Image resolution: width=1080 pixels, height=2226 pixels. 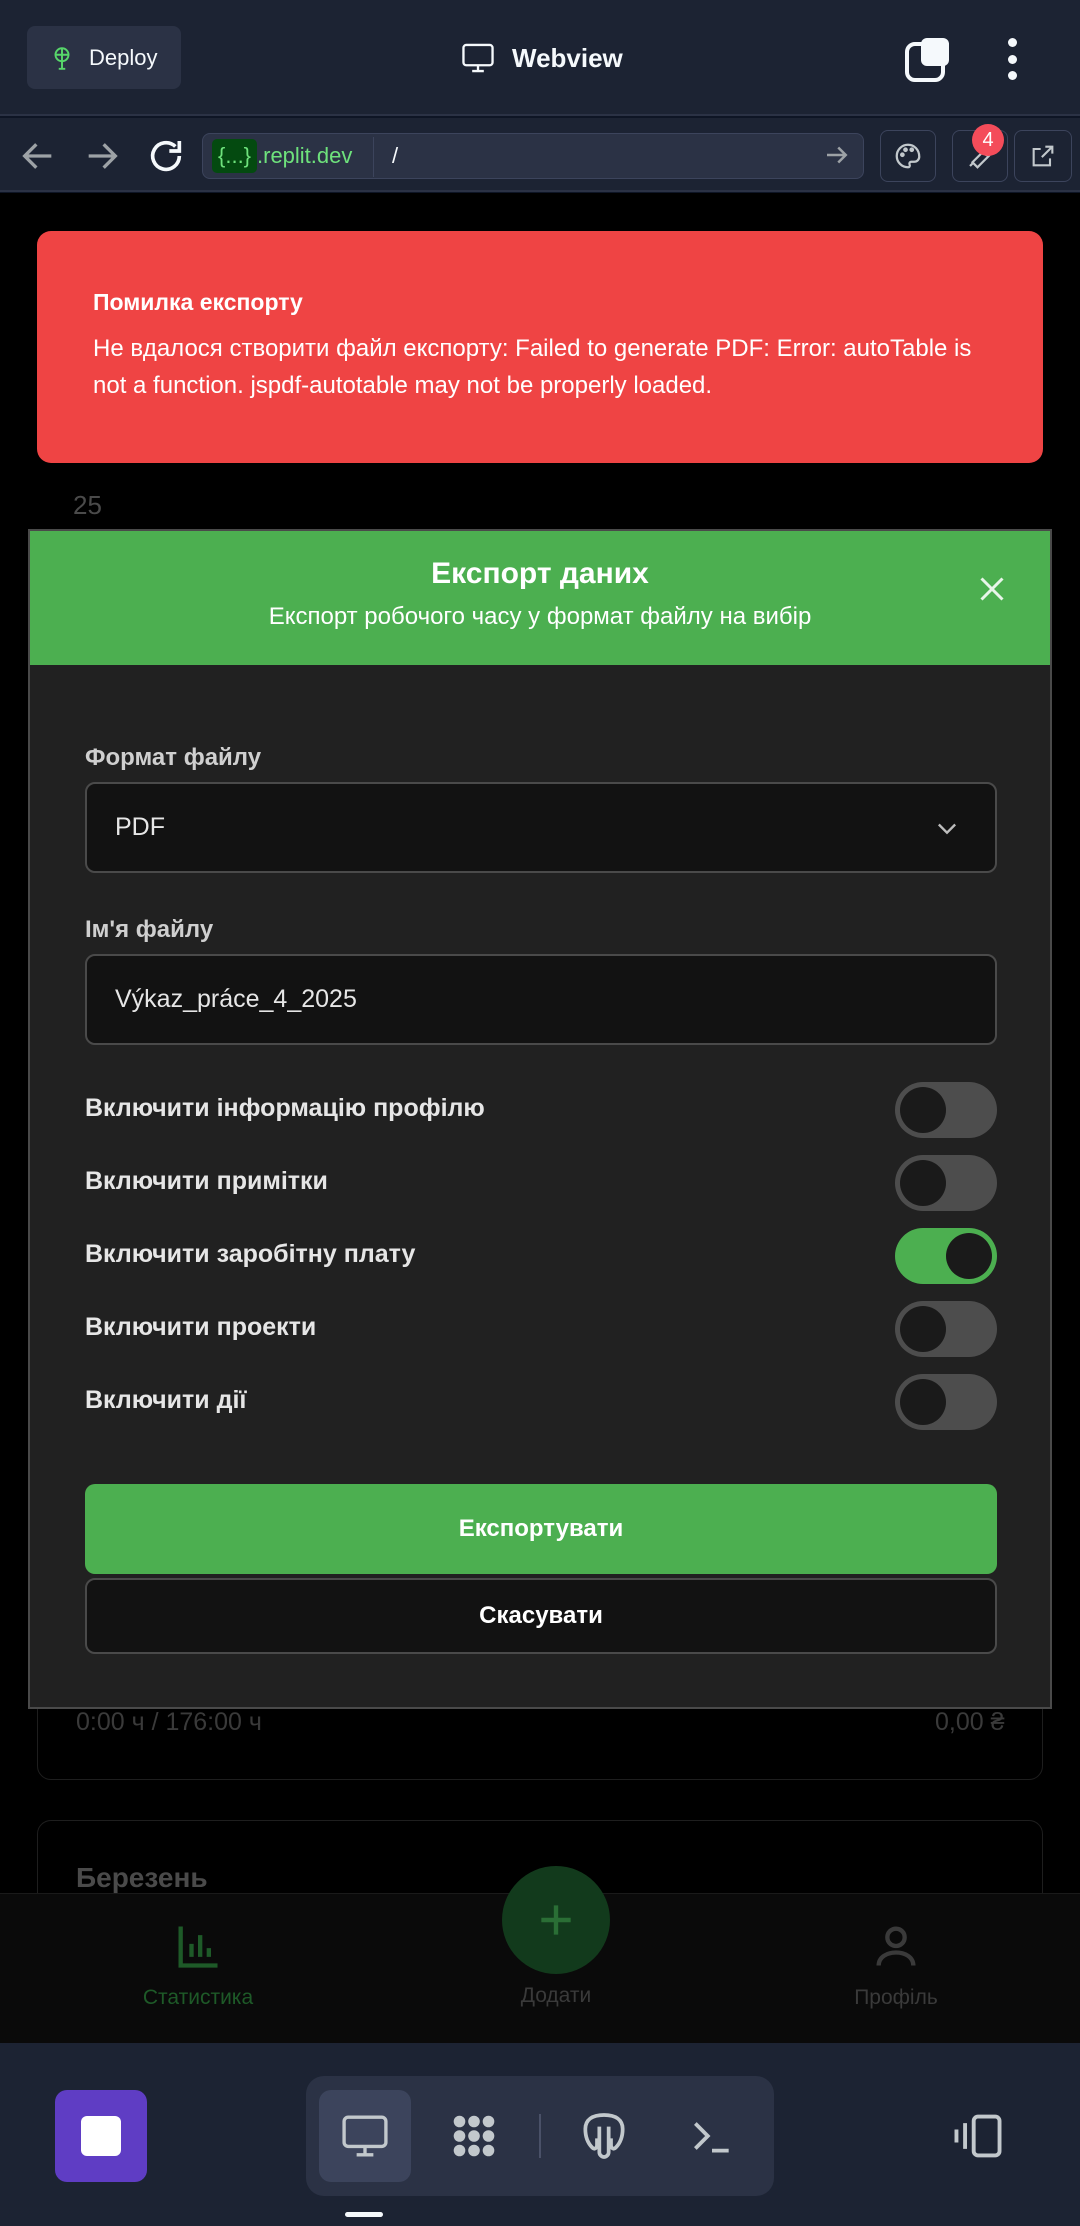 What do you see at coordinates (364, 2214) in the screenshot?
I see `home-indicator` at bounding box center [364, 2214].